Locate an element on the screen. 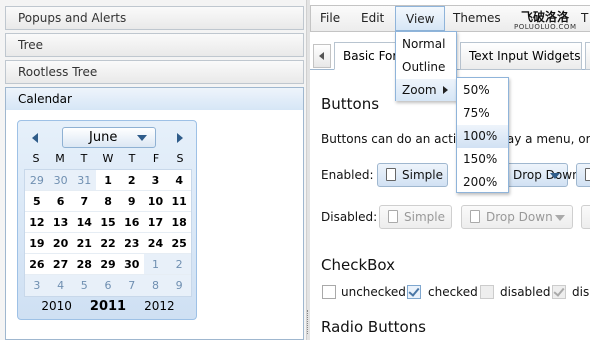  zoom-option-200: 200% is located at coordinates (482, 182).